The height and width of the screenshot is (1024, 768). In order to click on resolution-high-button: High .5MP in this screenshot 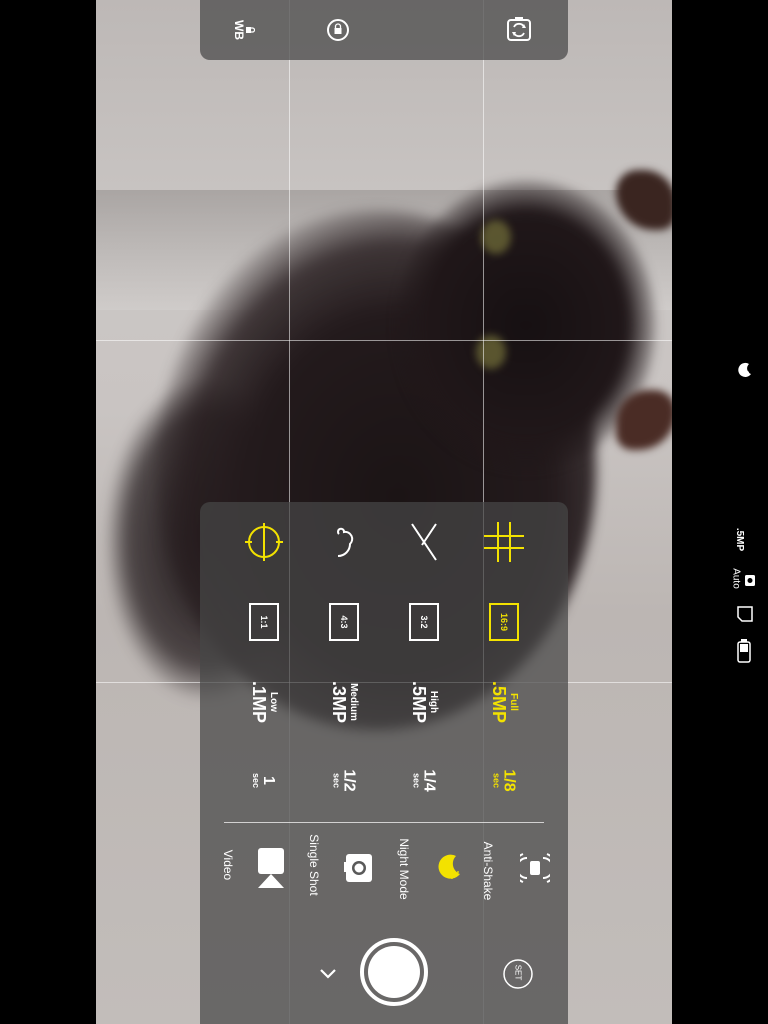, I will do `click(424, 702)`.